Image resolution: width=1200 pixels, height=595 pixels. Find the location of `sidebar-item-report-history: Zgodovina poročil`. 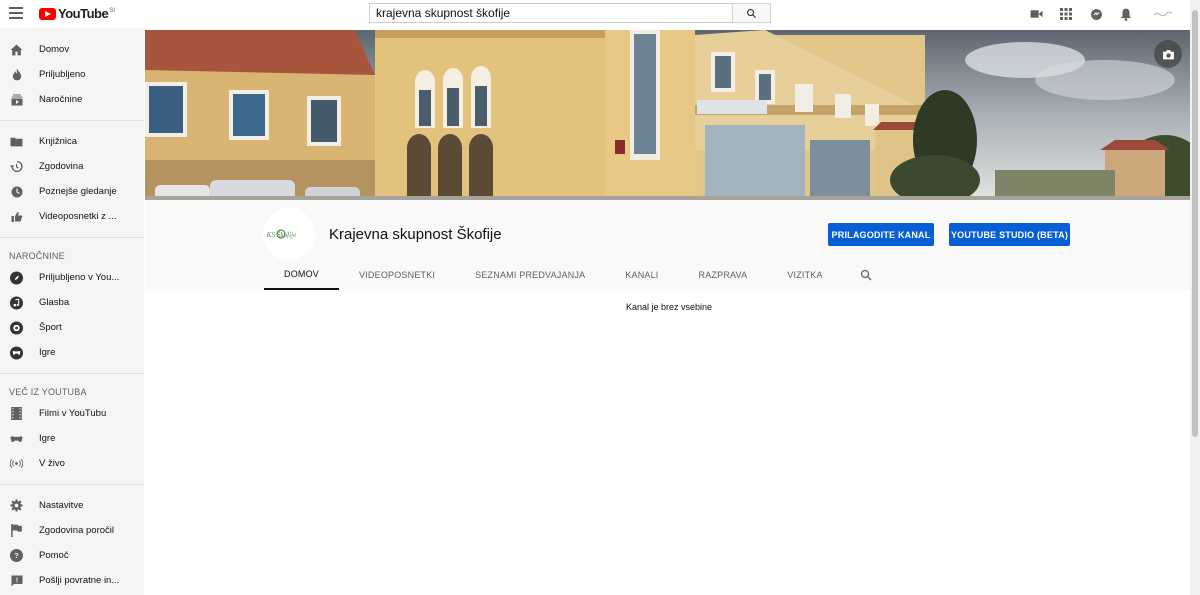

sidebar-item-report-history: Zgodovina poročil is located at coordinates (72, 530).